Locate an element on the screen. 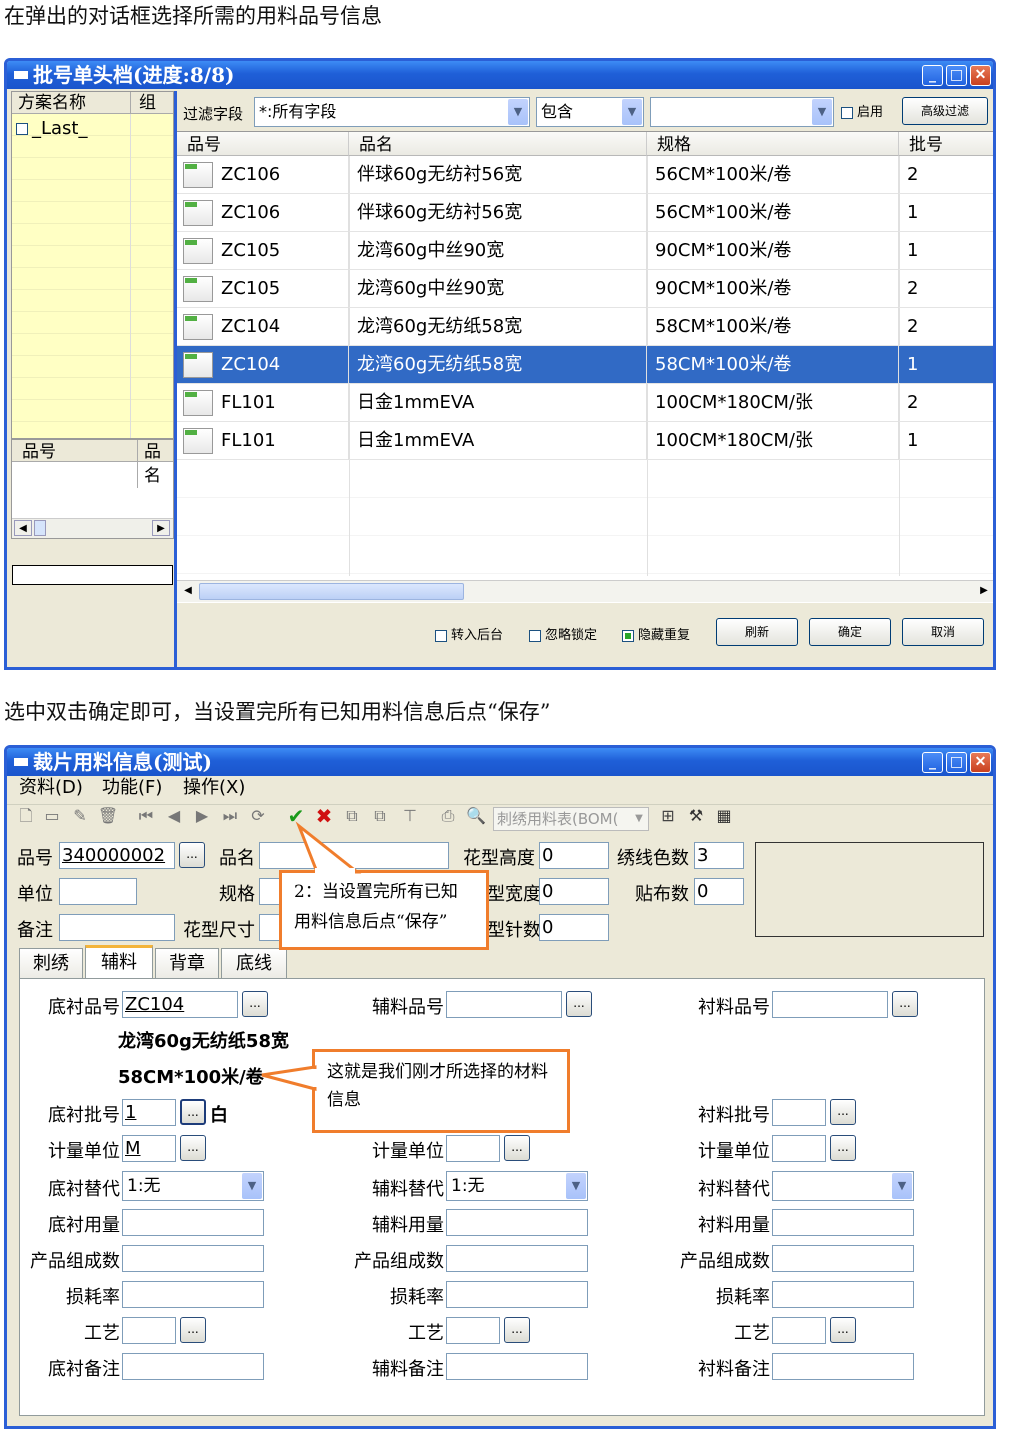 Image resolution: width=1024 pixels, height=1437 pixels. ok-button: 确定 is located at coordinates (850, 632).